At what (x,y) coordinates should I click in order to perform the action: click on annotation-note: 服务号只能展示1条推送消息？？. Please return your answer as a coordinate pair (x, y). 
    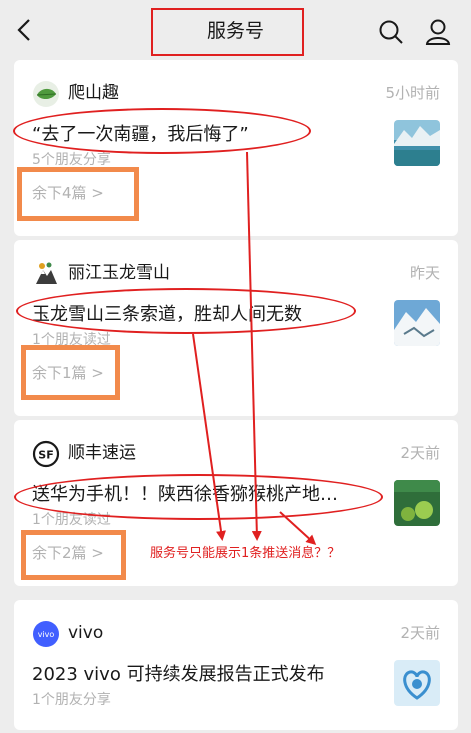
    Looking at the image, I should click on (245, 553).